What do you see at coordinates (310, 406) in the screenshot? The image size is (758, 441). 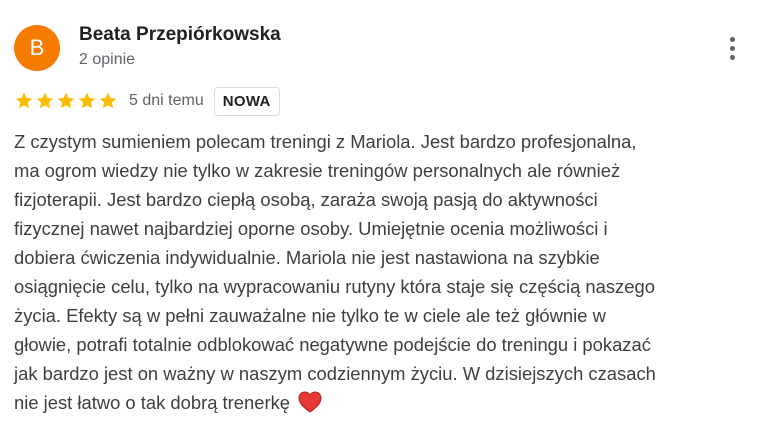 I see `heart-icon` at bounding box center [310, 406].